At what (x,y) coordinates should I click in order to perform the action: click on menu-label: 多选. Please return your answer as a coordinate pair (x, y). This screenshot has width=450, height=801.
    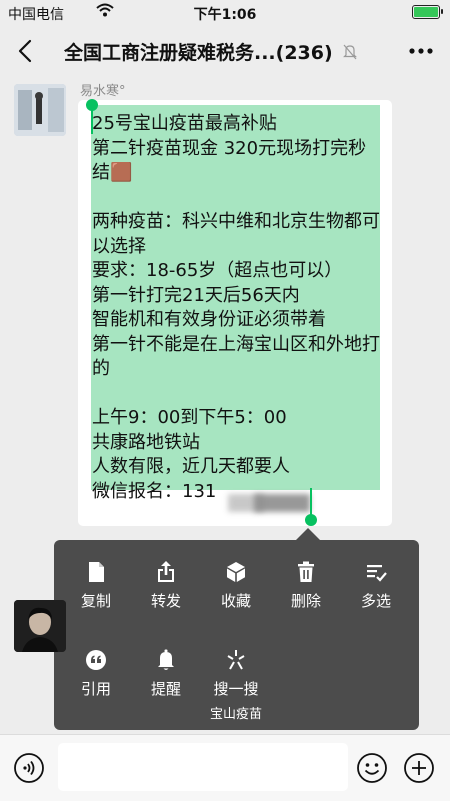
    Looking at the image, I should click on (375, 601).